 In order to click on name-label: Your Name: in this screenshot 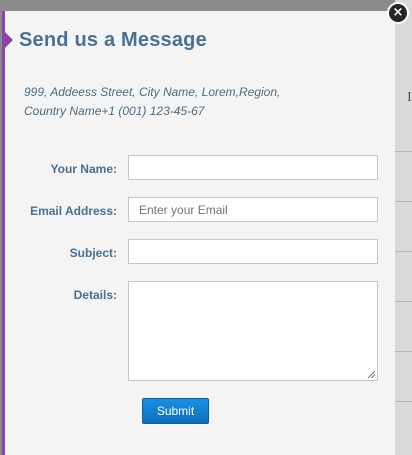, I will do `click(83, 169)`.